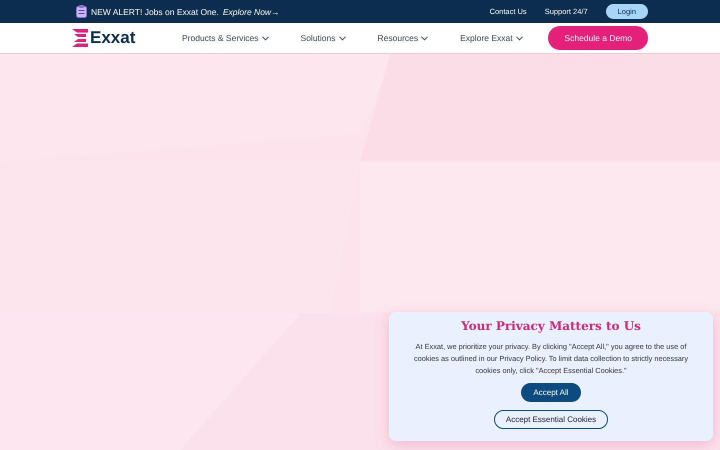  What do you see at coordinates (113, 38) in the screenshot?
I see `logo-text: Exxat` at bounding box center [113, 38].